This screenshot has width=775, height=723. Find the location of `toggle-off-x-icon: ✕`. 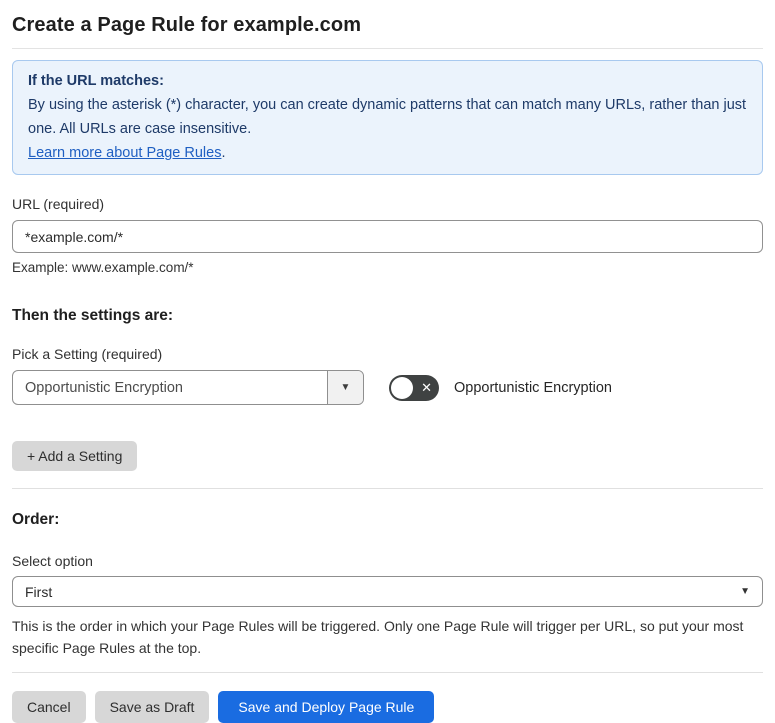

toggle-off-x-icon: ✕ is located at coordinates (426, 387).